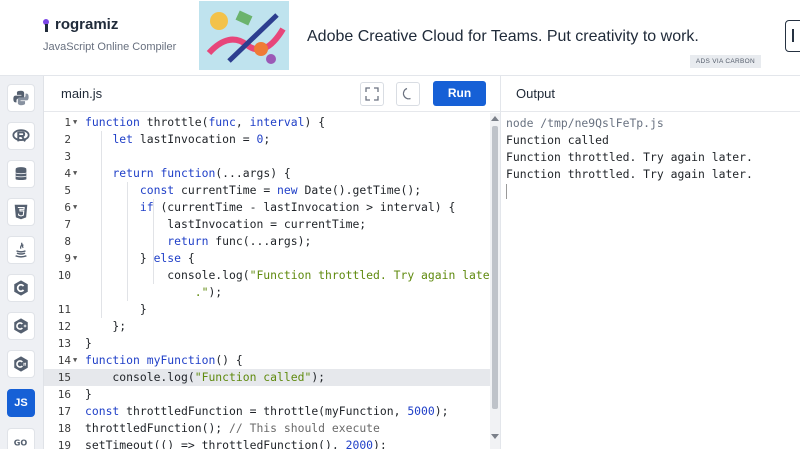 The height and width of the screenshot is (449, 800). I want to click on code-text: } else {, so click(140, 258).